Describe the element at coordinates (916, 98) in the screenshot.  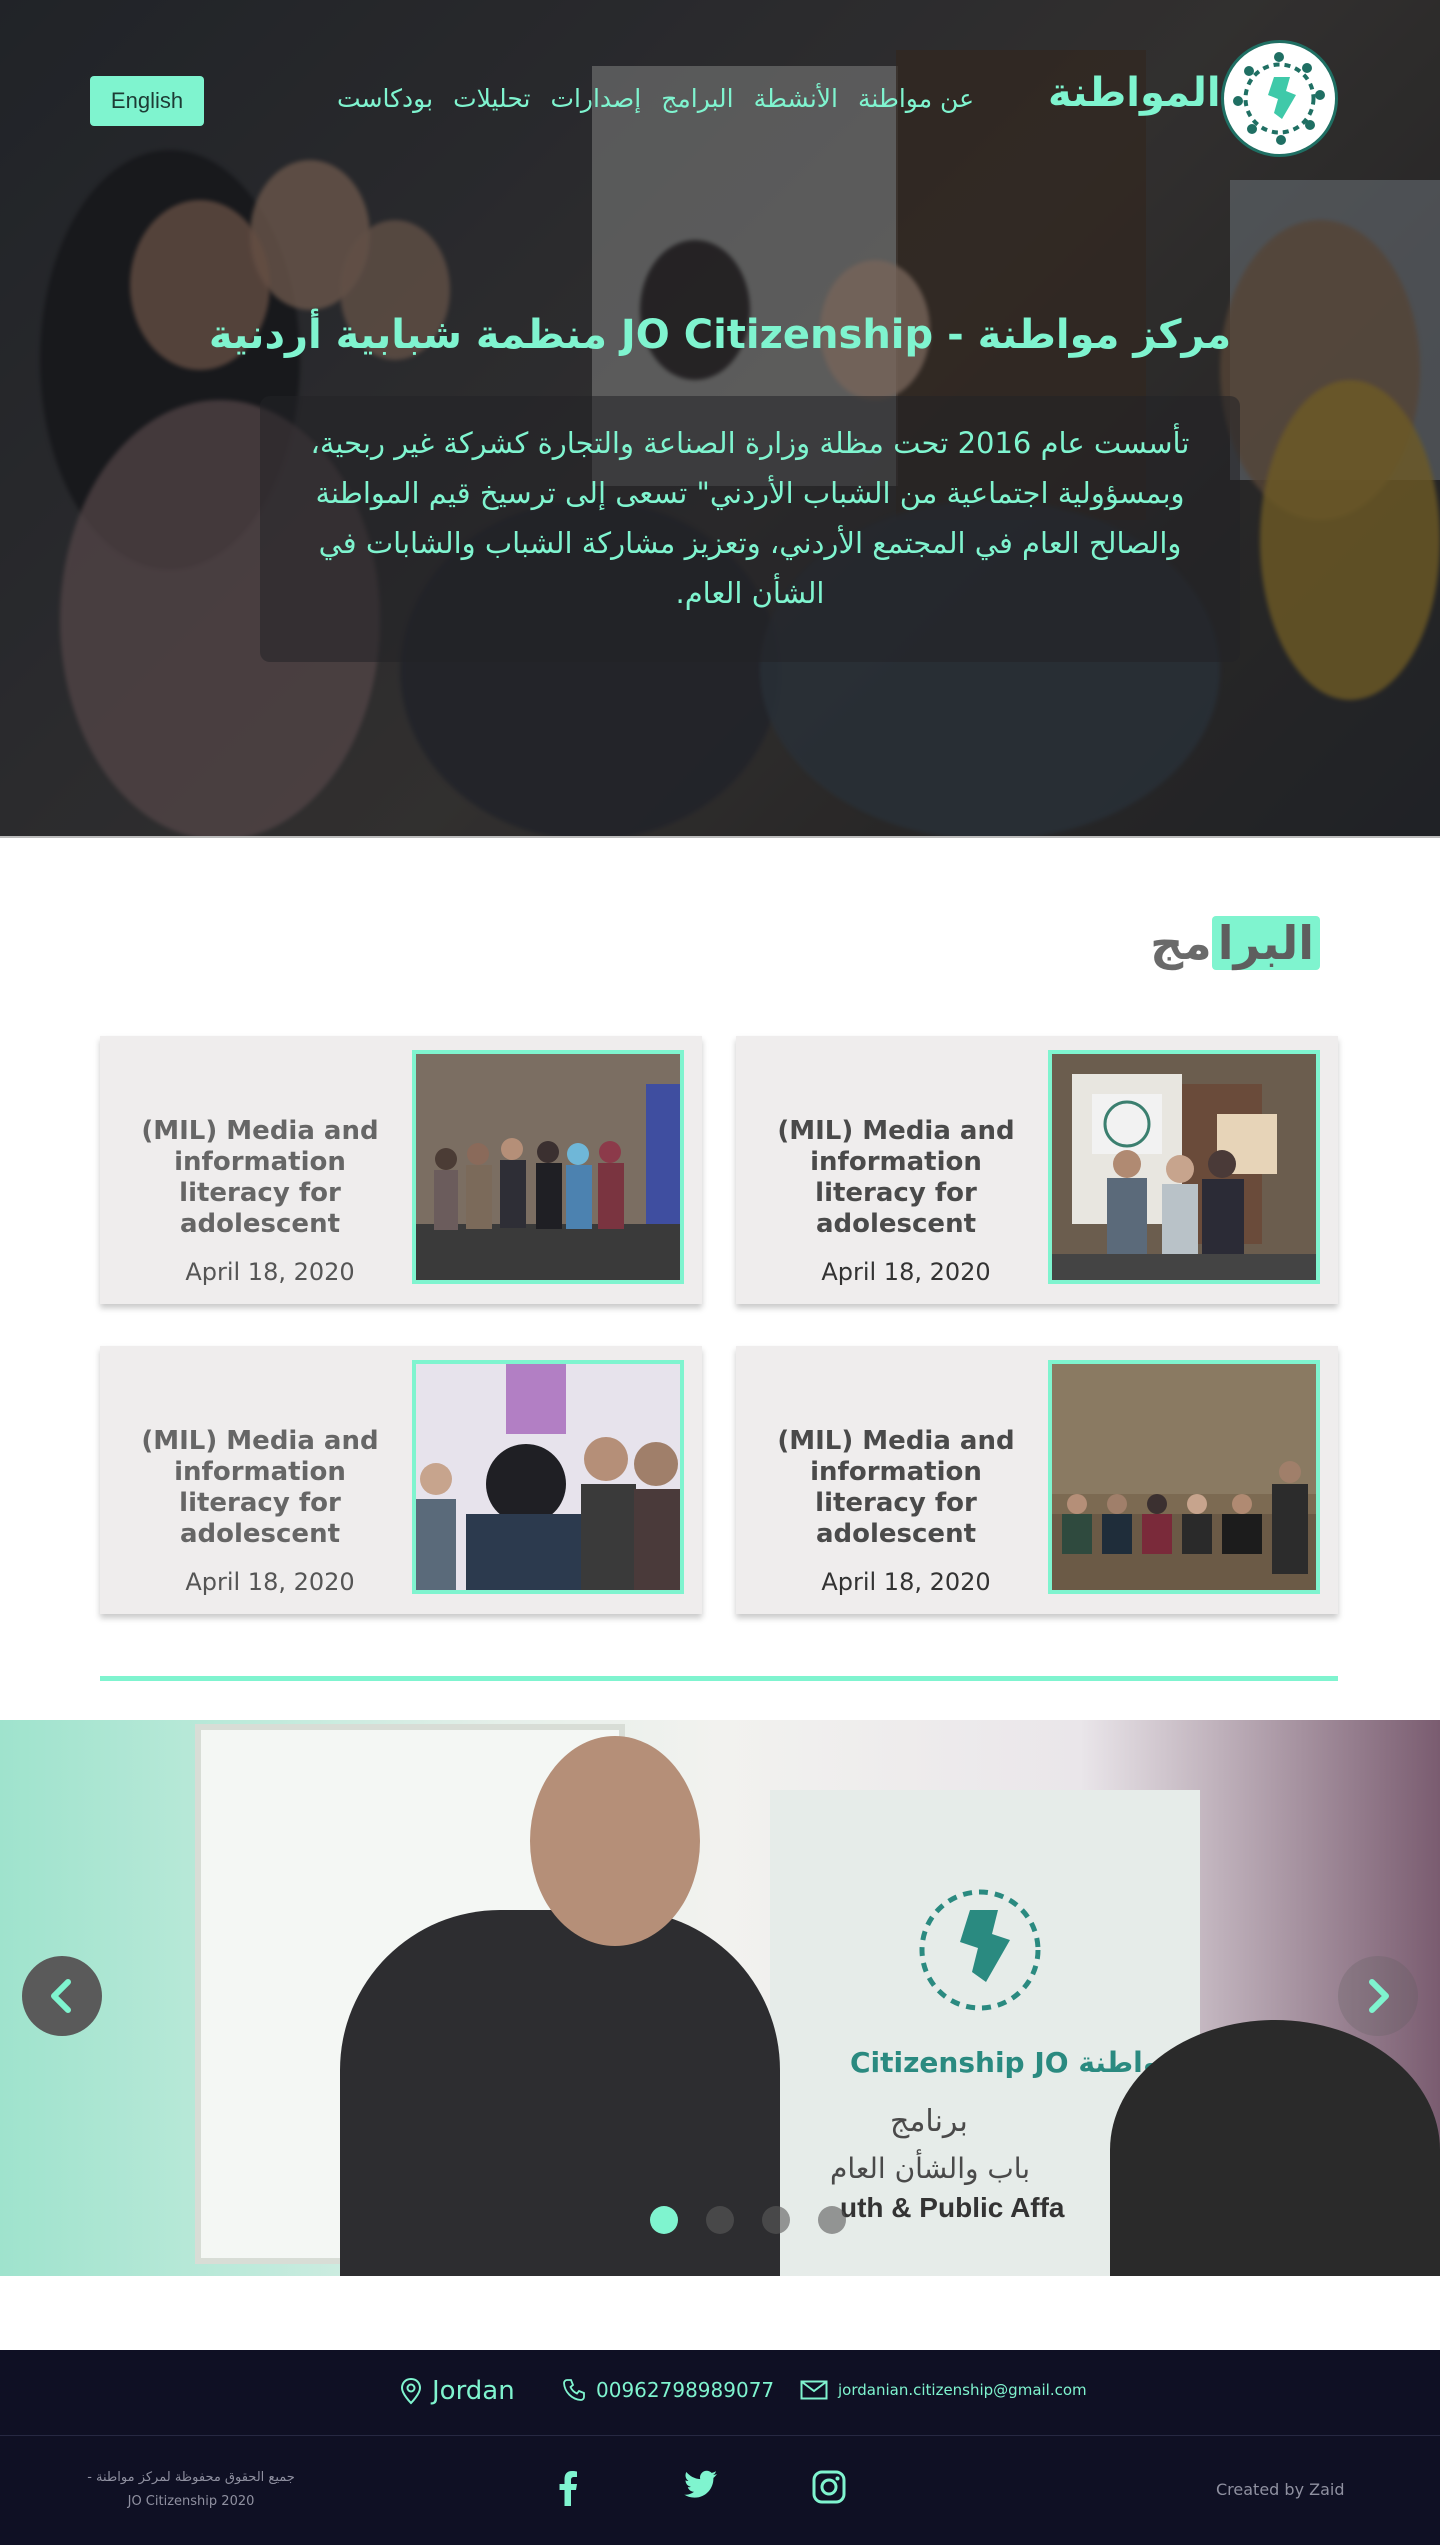
I see `nav-about: عن مواطنة` at that location.